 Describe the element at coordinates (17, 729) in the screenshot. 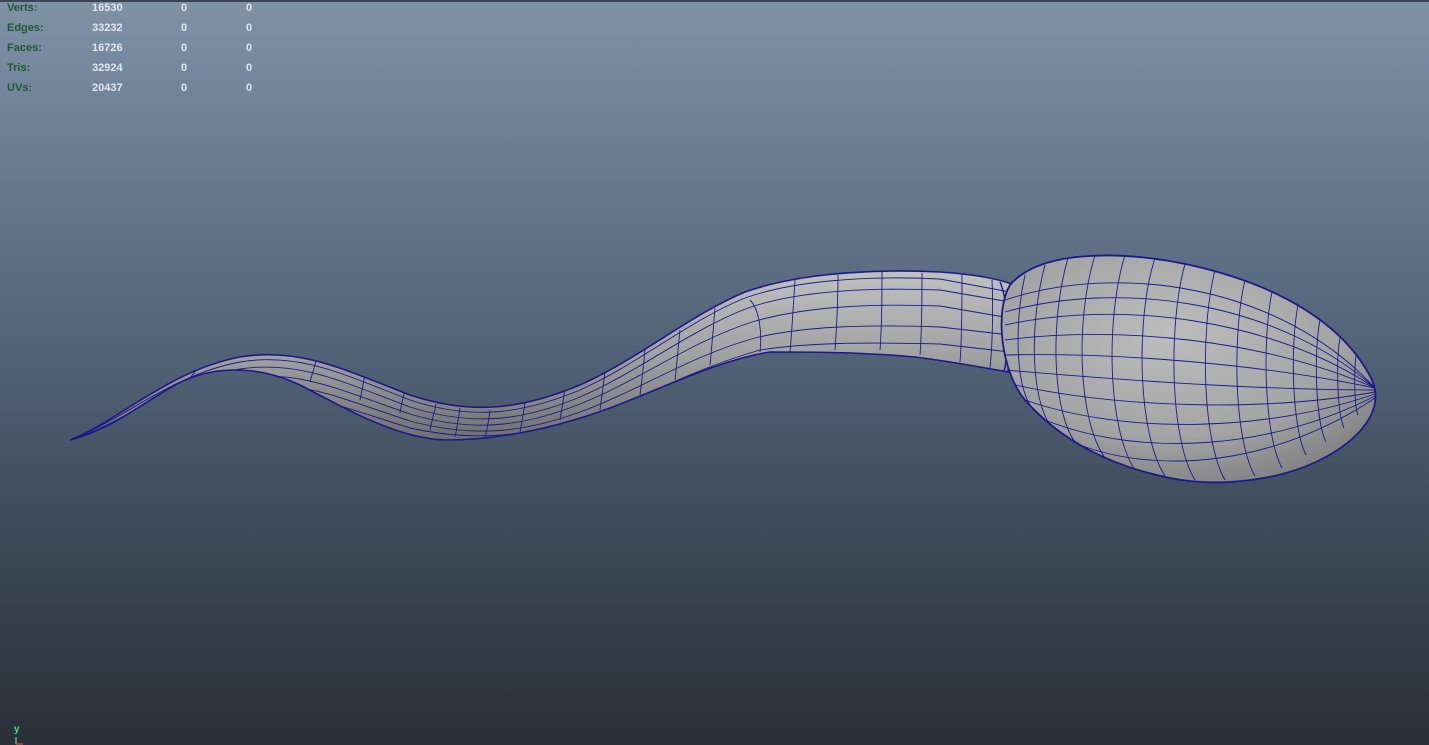

I see `axis-label-y: y` at that location.